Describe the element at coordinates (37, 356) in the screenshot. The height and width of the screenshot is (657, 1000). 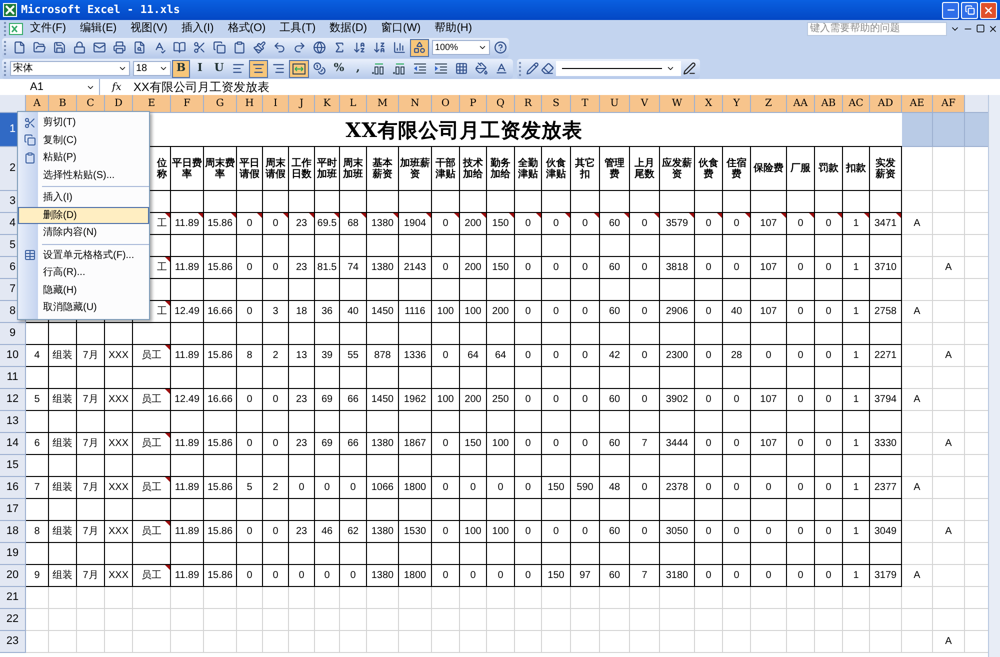
I see `table-cell: 4` at that location.